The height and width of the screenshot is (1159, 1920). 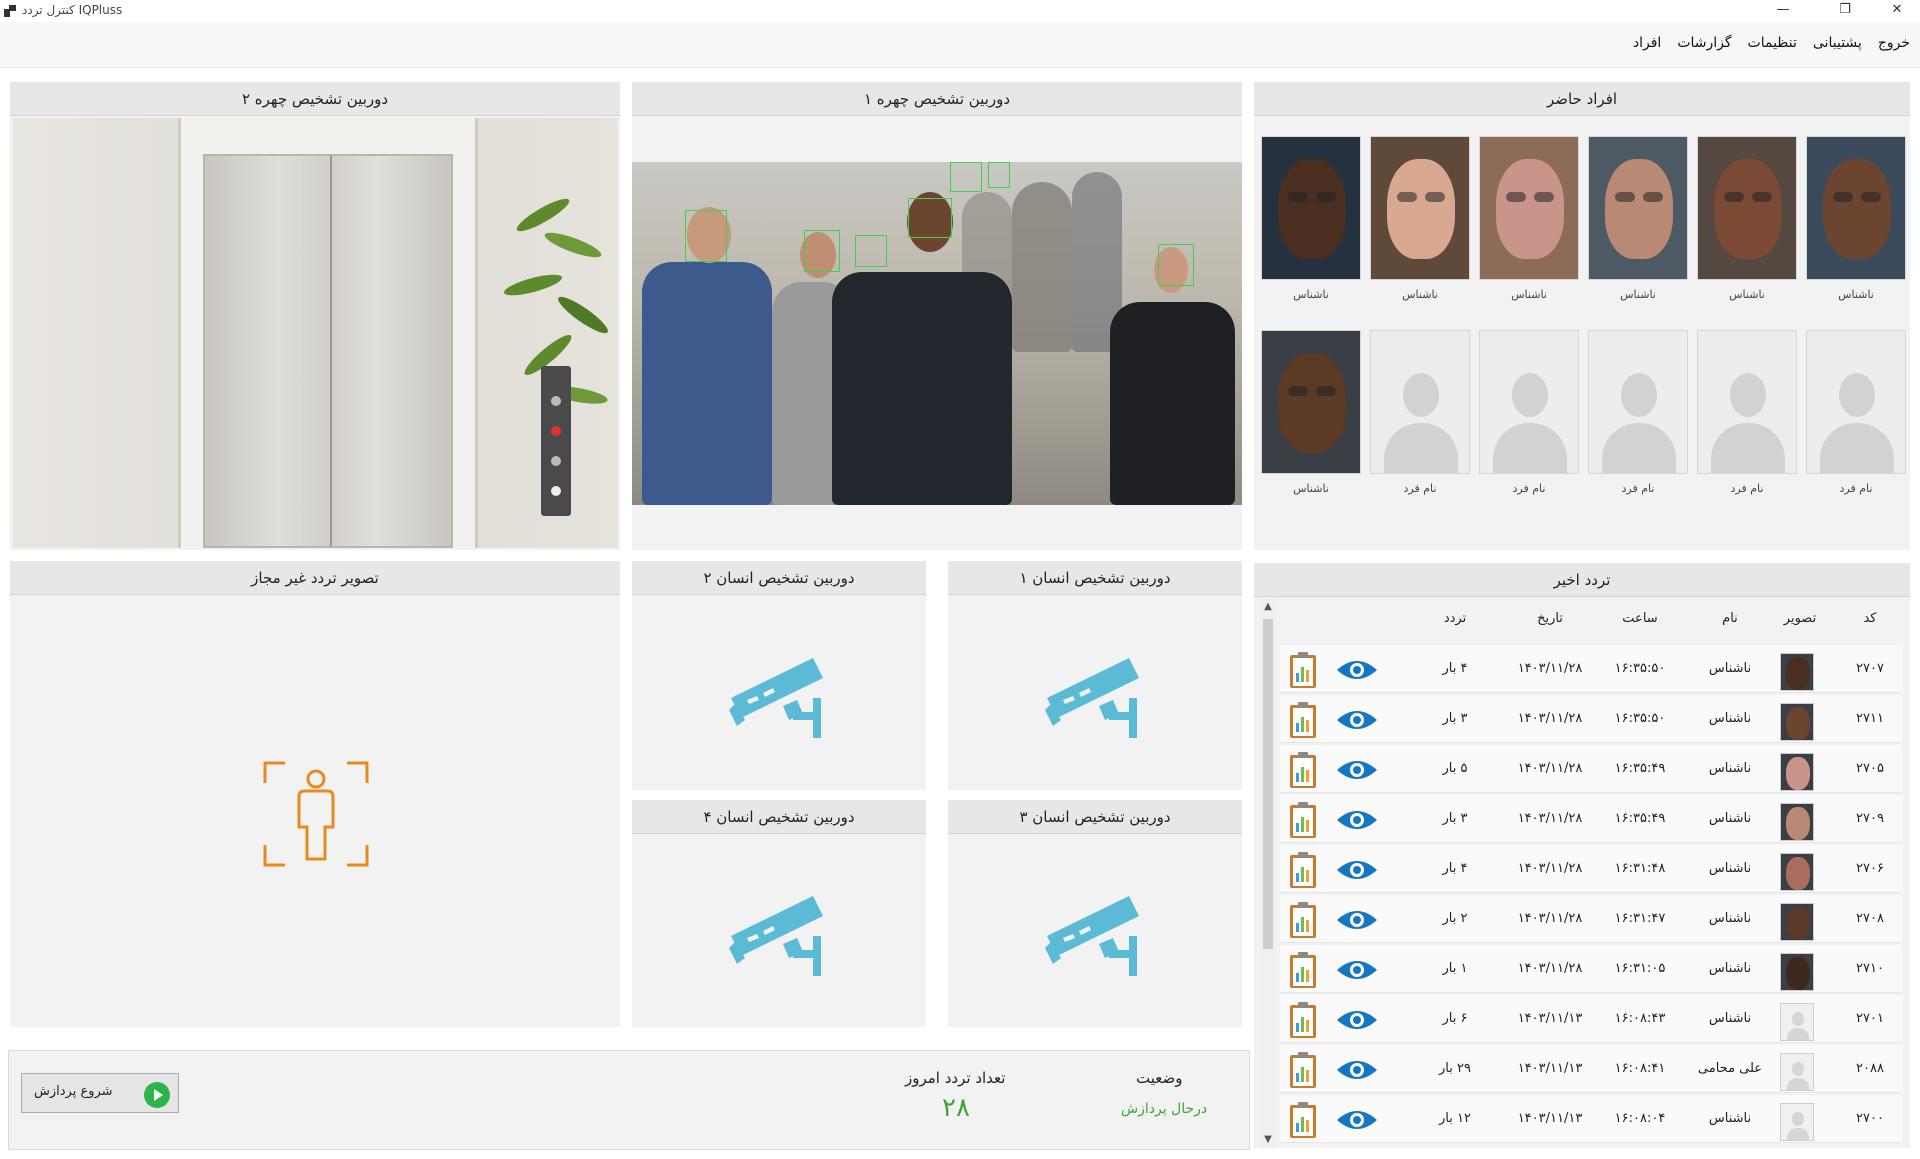 What do you see at coordinates (1783, 11) in the screenshot?
I see `minimize-button: —` at bounding box center [1783, 11].